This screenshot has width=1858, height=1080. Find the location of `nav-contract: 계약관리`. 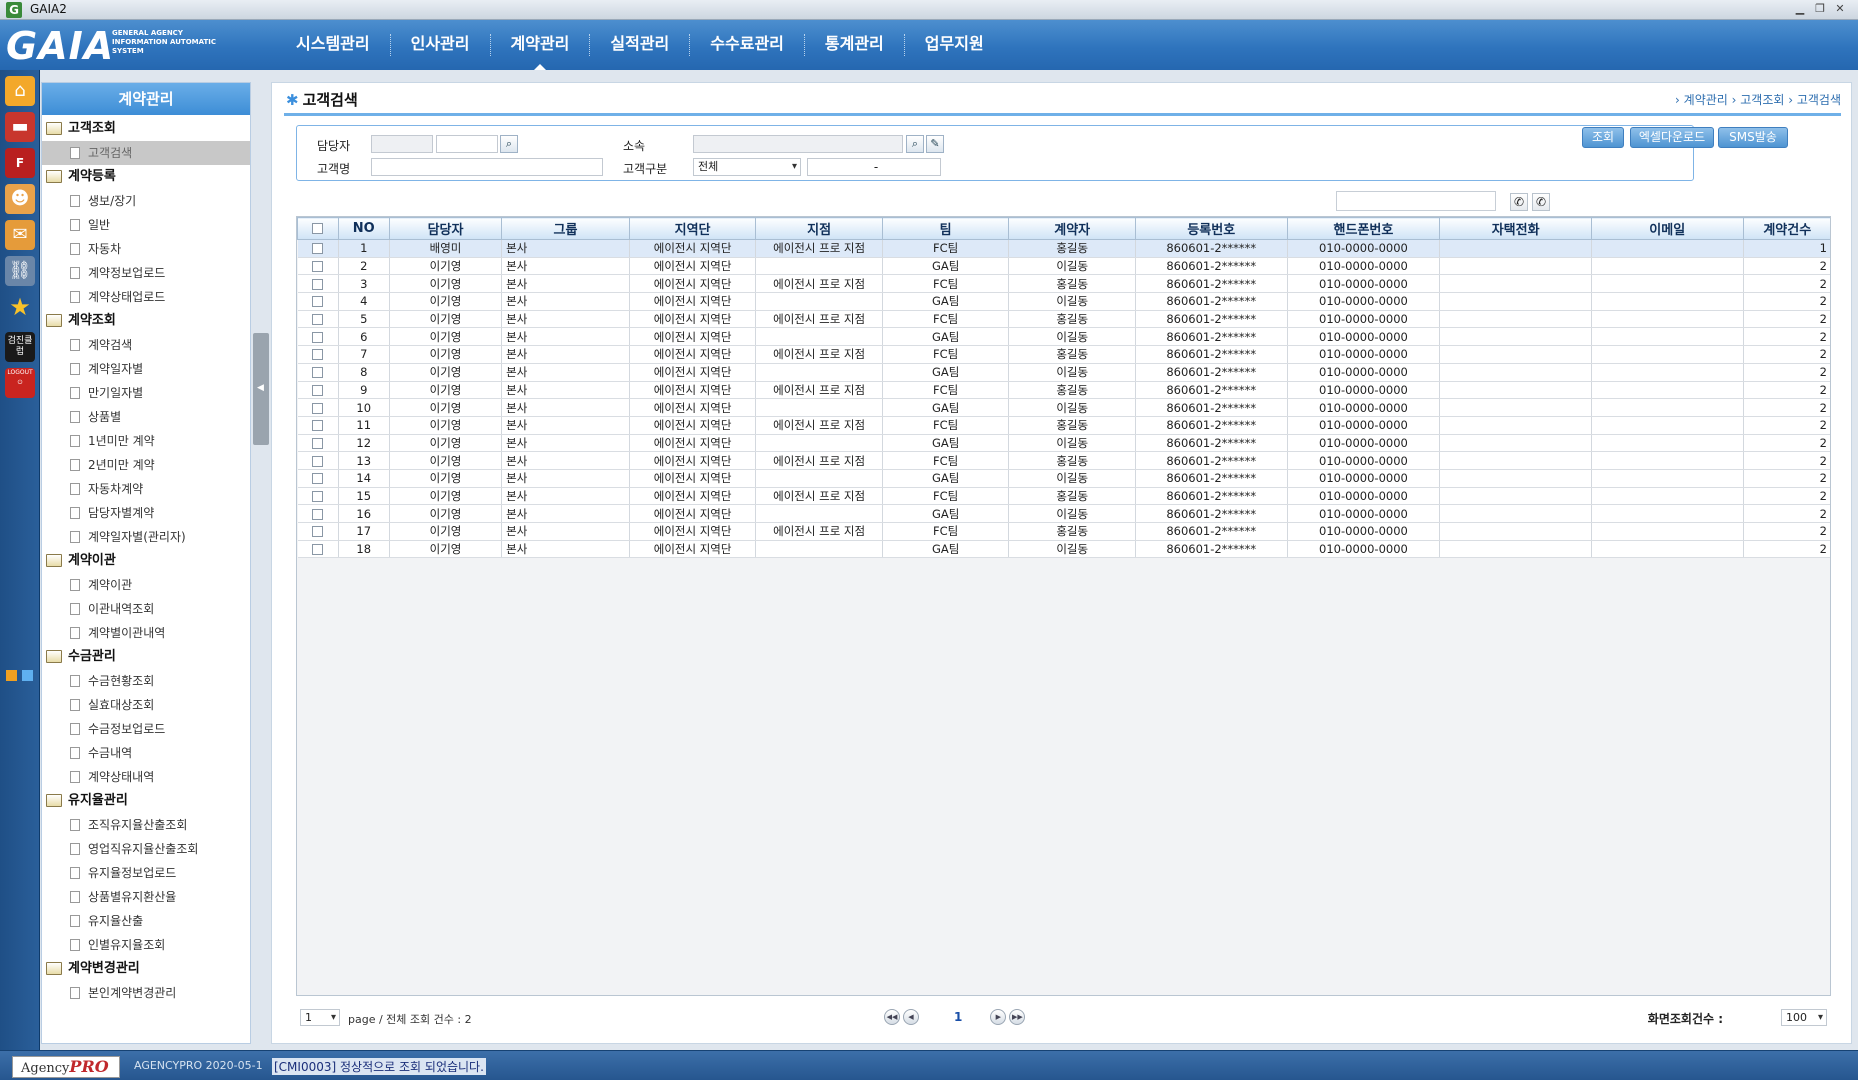

nav-contract: 계약관리 is located at coordinates (540, 45).